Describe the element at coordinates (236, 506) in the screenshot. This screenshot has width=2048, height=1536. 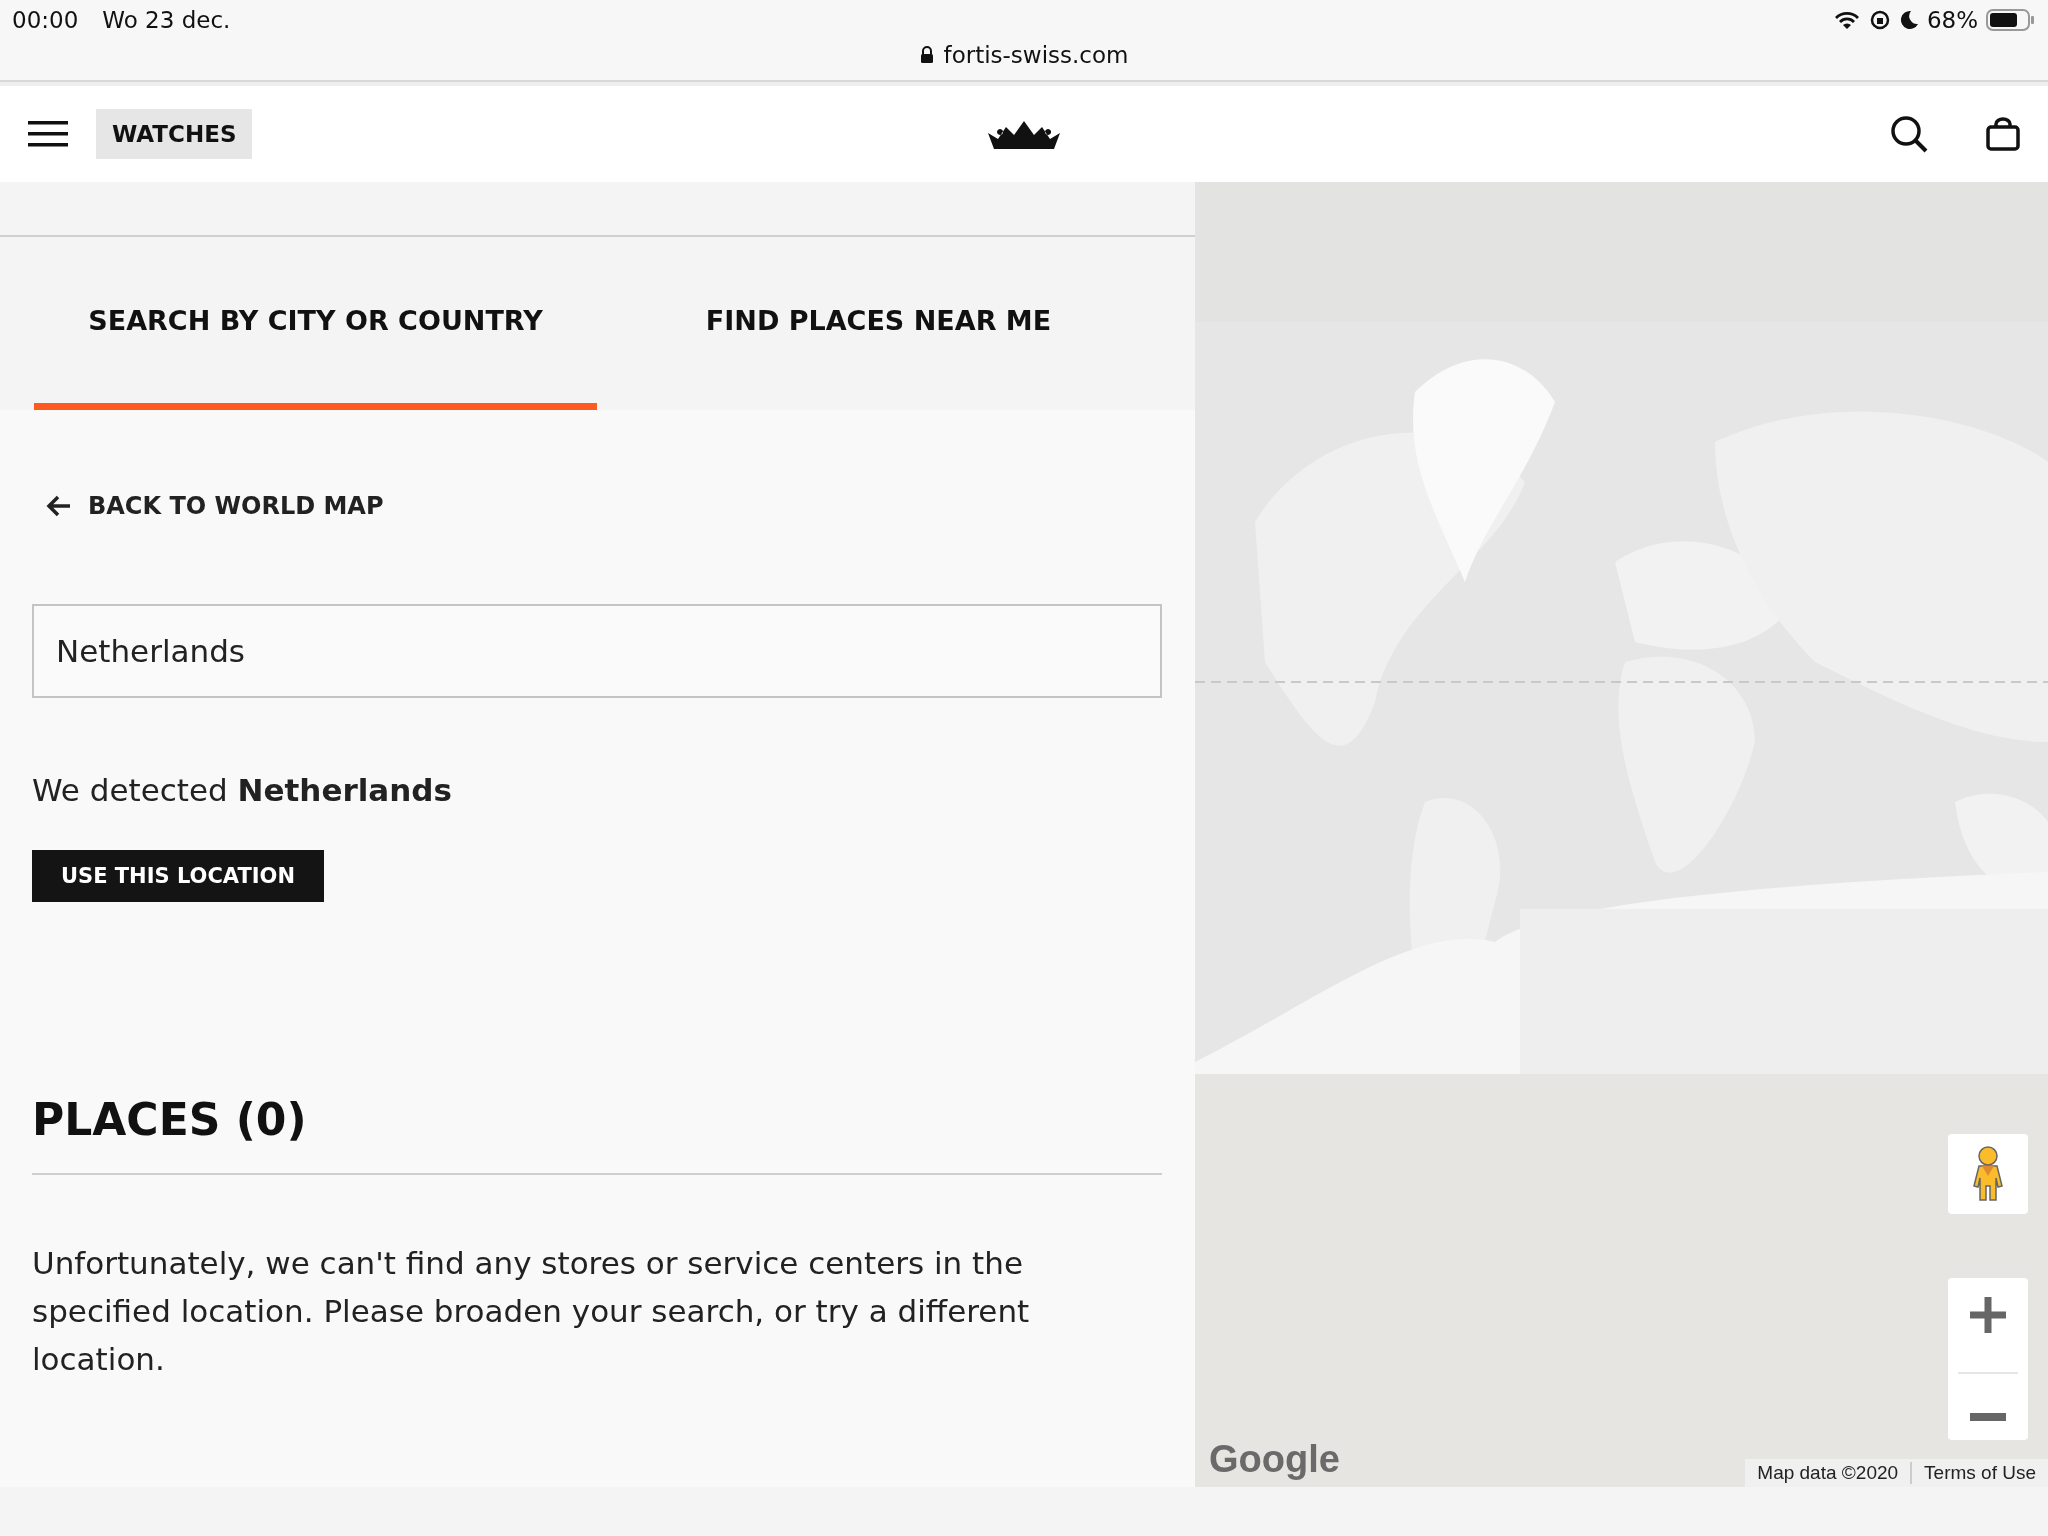
I see `back-link-label: BACK TO WORLD MAP` at that location.